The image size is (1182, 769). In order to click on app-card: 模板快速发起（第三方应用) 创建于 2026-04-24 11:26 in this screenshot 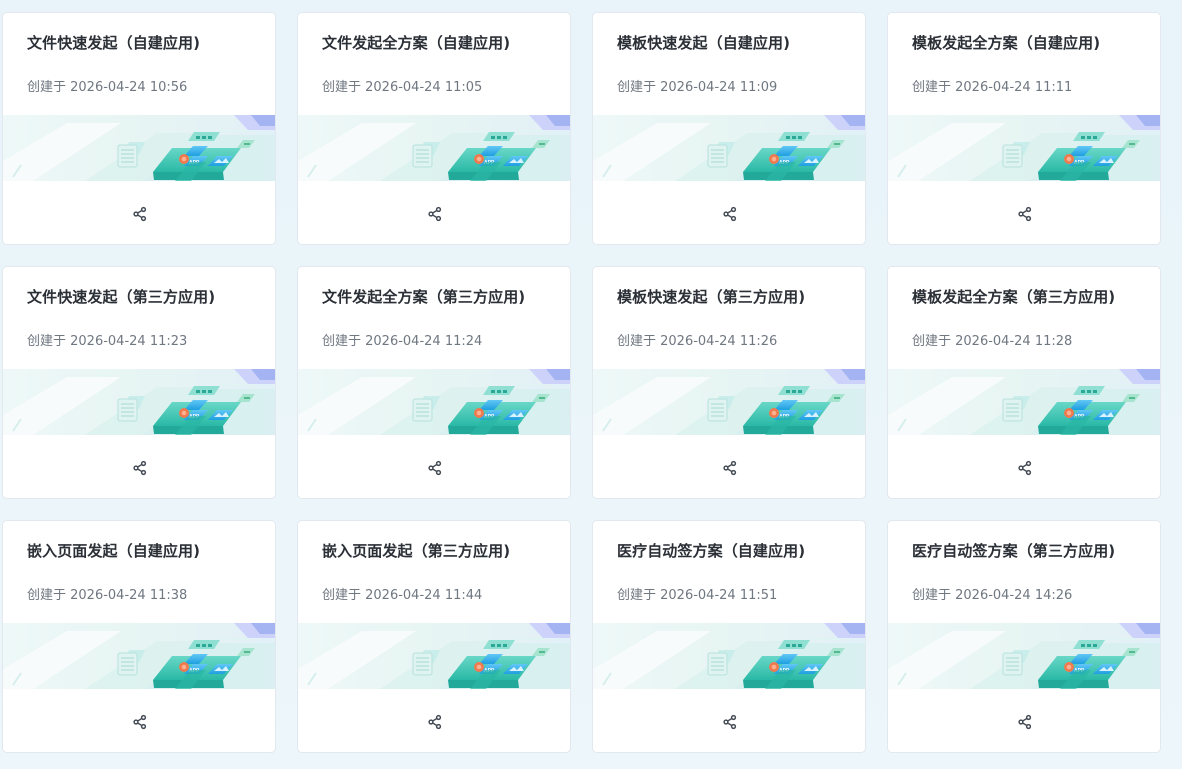, I will do `click(729, 382)`.